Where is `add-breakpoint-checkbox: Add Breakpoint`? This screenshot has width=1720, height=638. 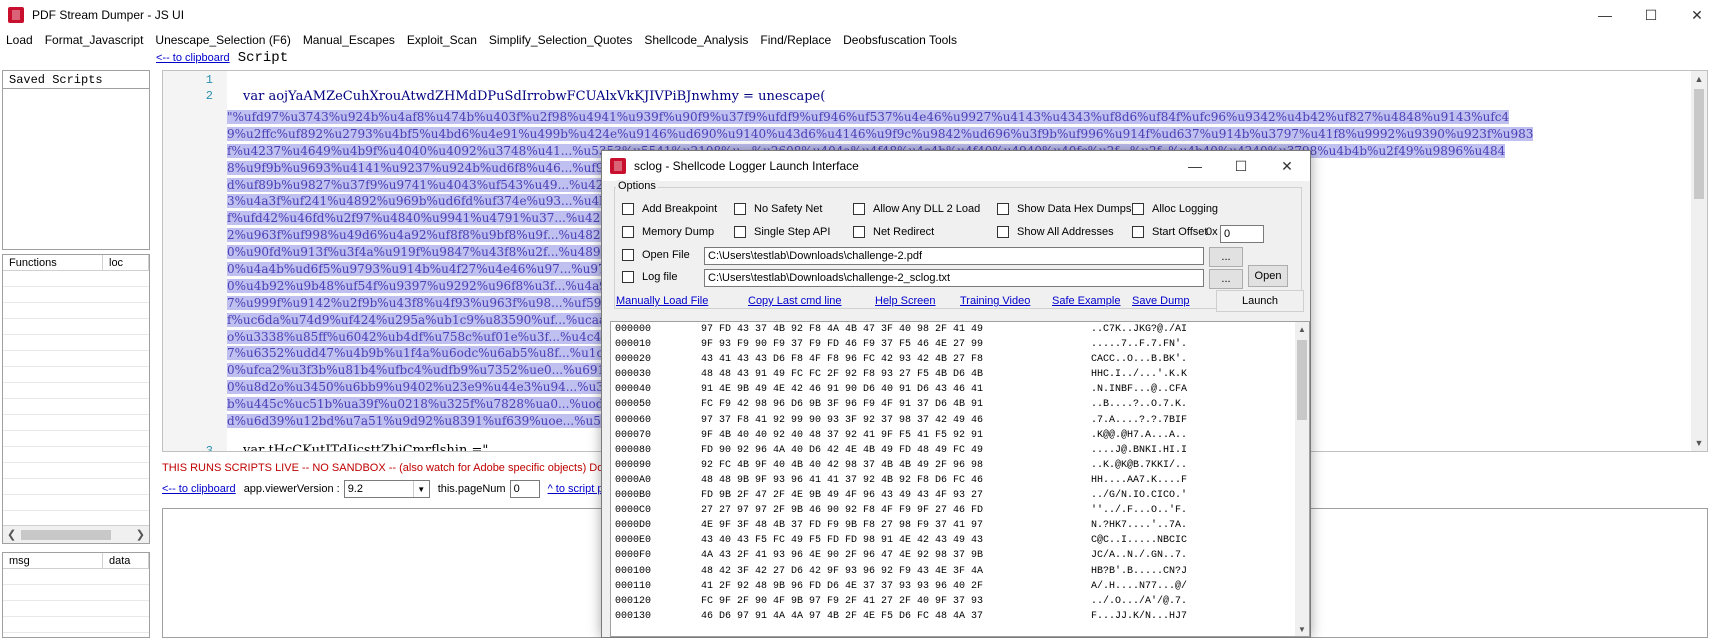 add-breakpoint-checkbox: Add Breakpoint is located at coordinates (669, 209).